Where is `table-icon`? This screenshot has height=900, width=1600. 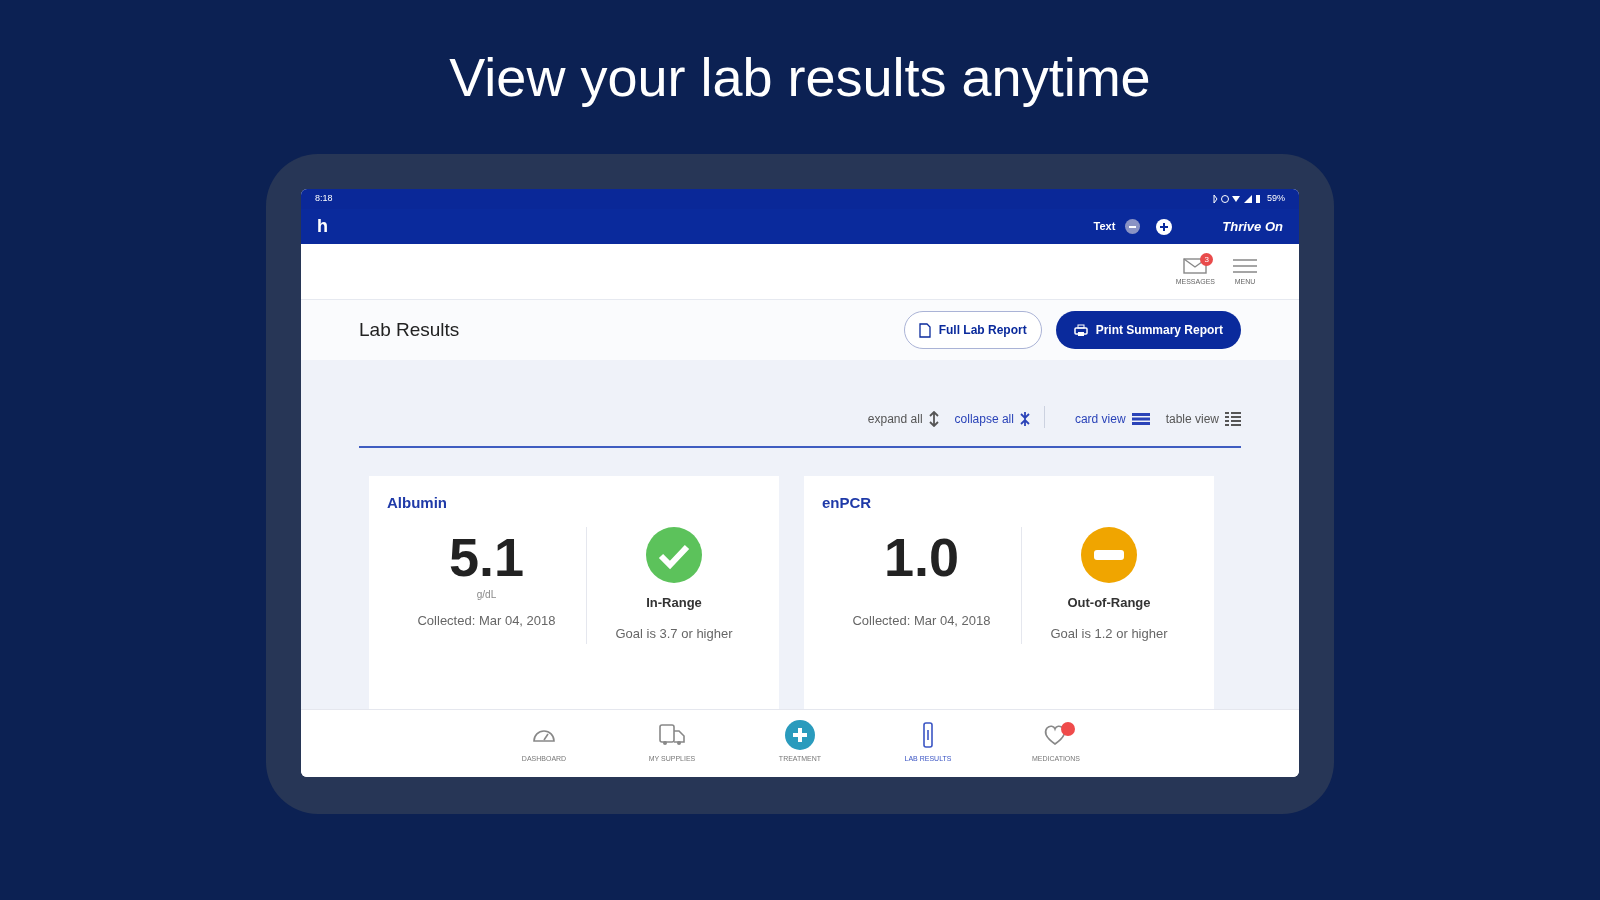 table-icon is located at coordinates (1233, 419).